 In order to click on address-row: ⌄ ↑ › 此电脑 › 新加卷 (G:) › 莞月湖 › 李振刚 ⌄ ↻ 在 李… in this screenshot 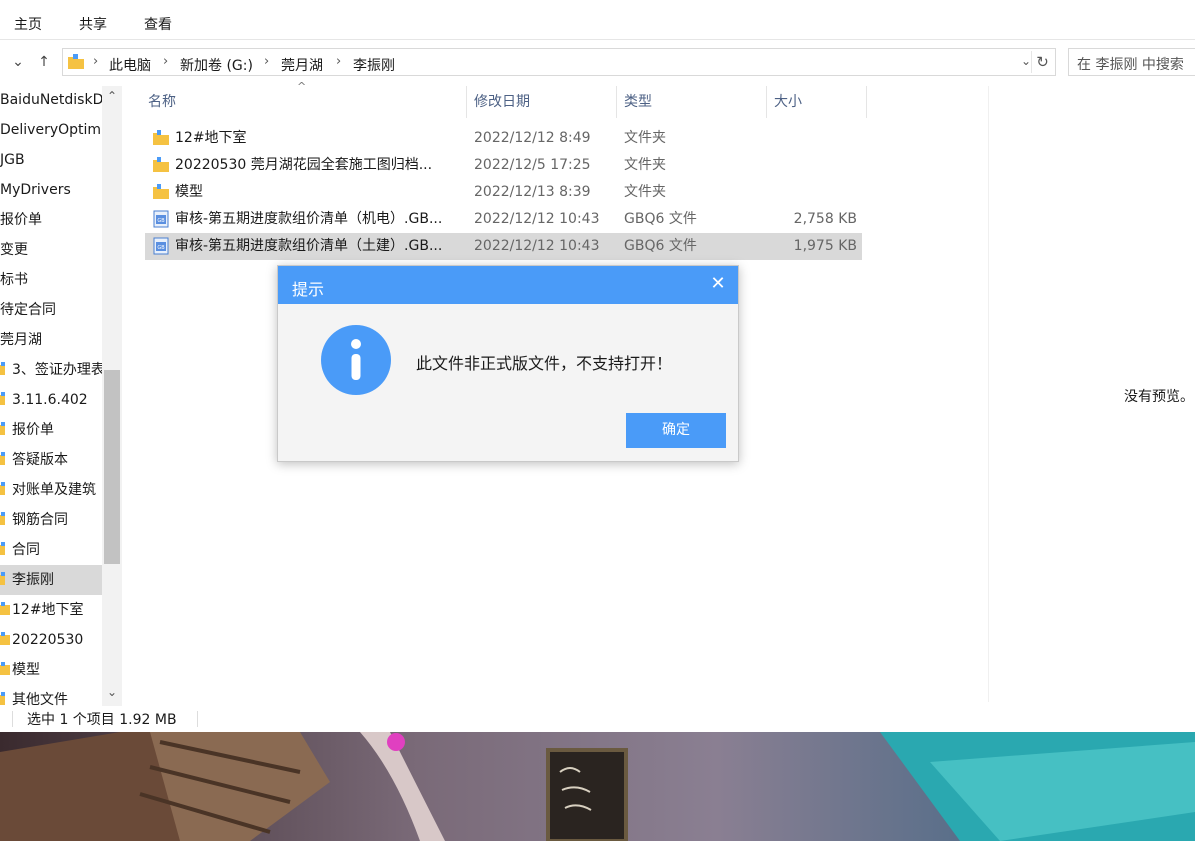, I will do `click(597, 62)`.